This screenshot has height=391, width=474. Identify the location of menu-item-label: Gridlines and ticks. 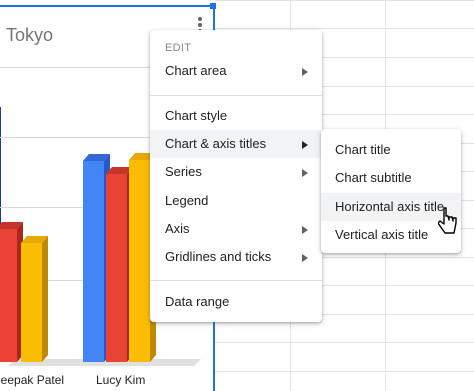
(218, 256).